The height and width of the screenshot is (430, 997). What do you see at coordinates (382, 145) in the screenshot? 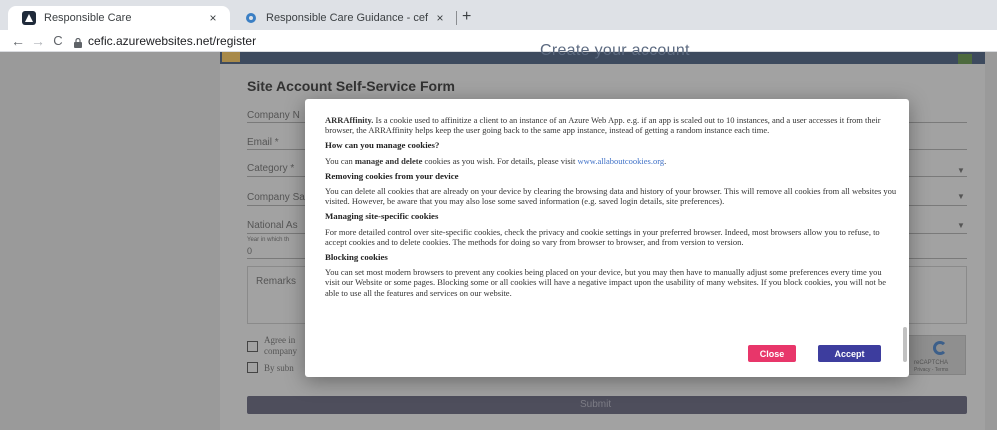
I see `manage-cookies-heading: How can you manage cookies?` at bounding box center [382, 145].